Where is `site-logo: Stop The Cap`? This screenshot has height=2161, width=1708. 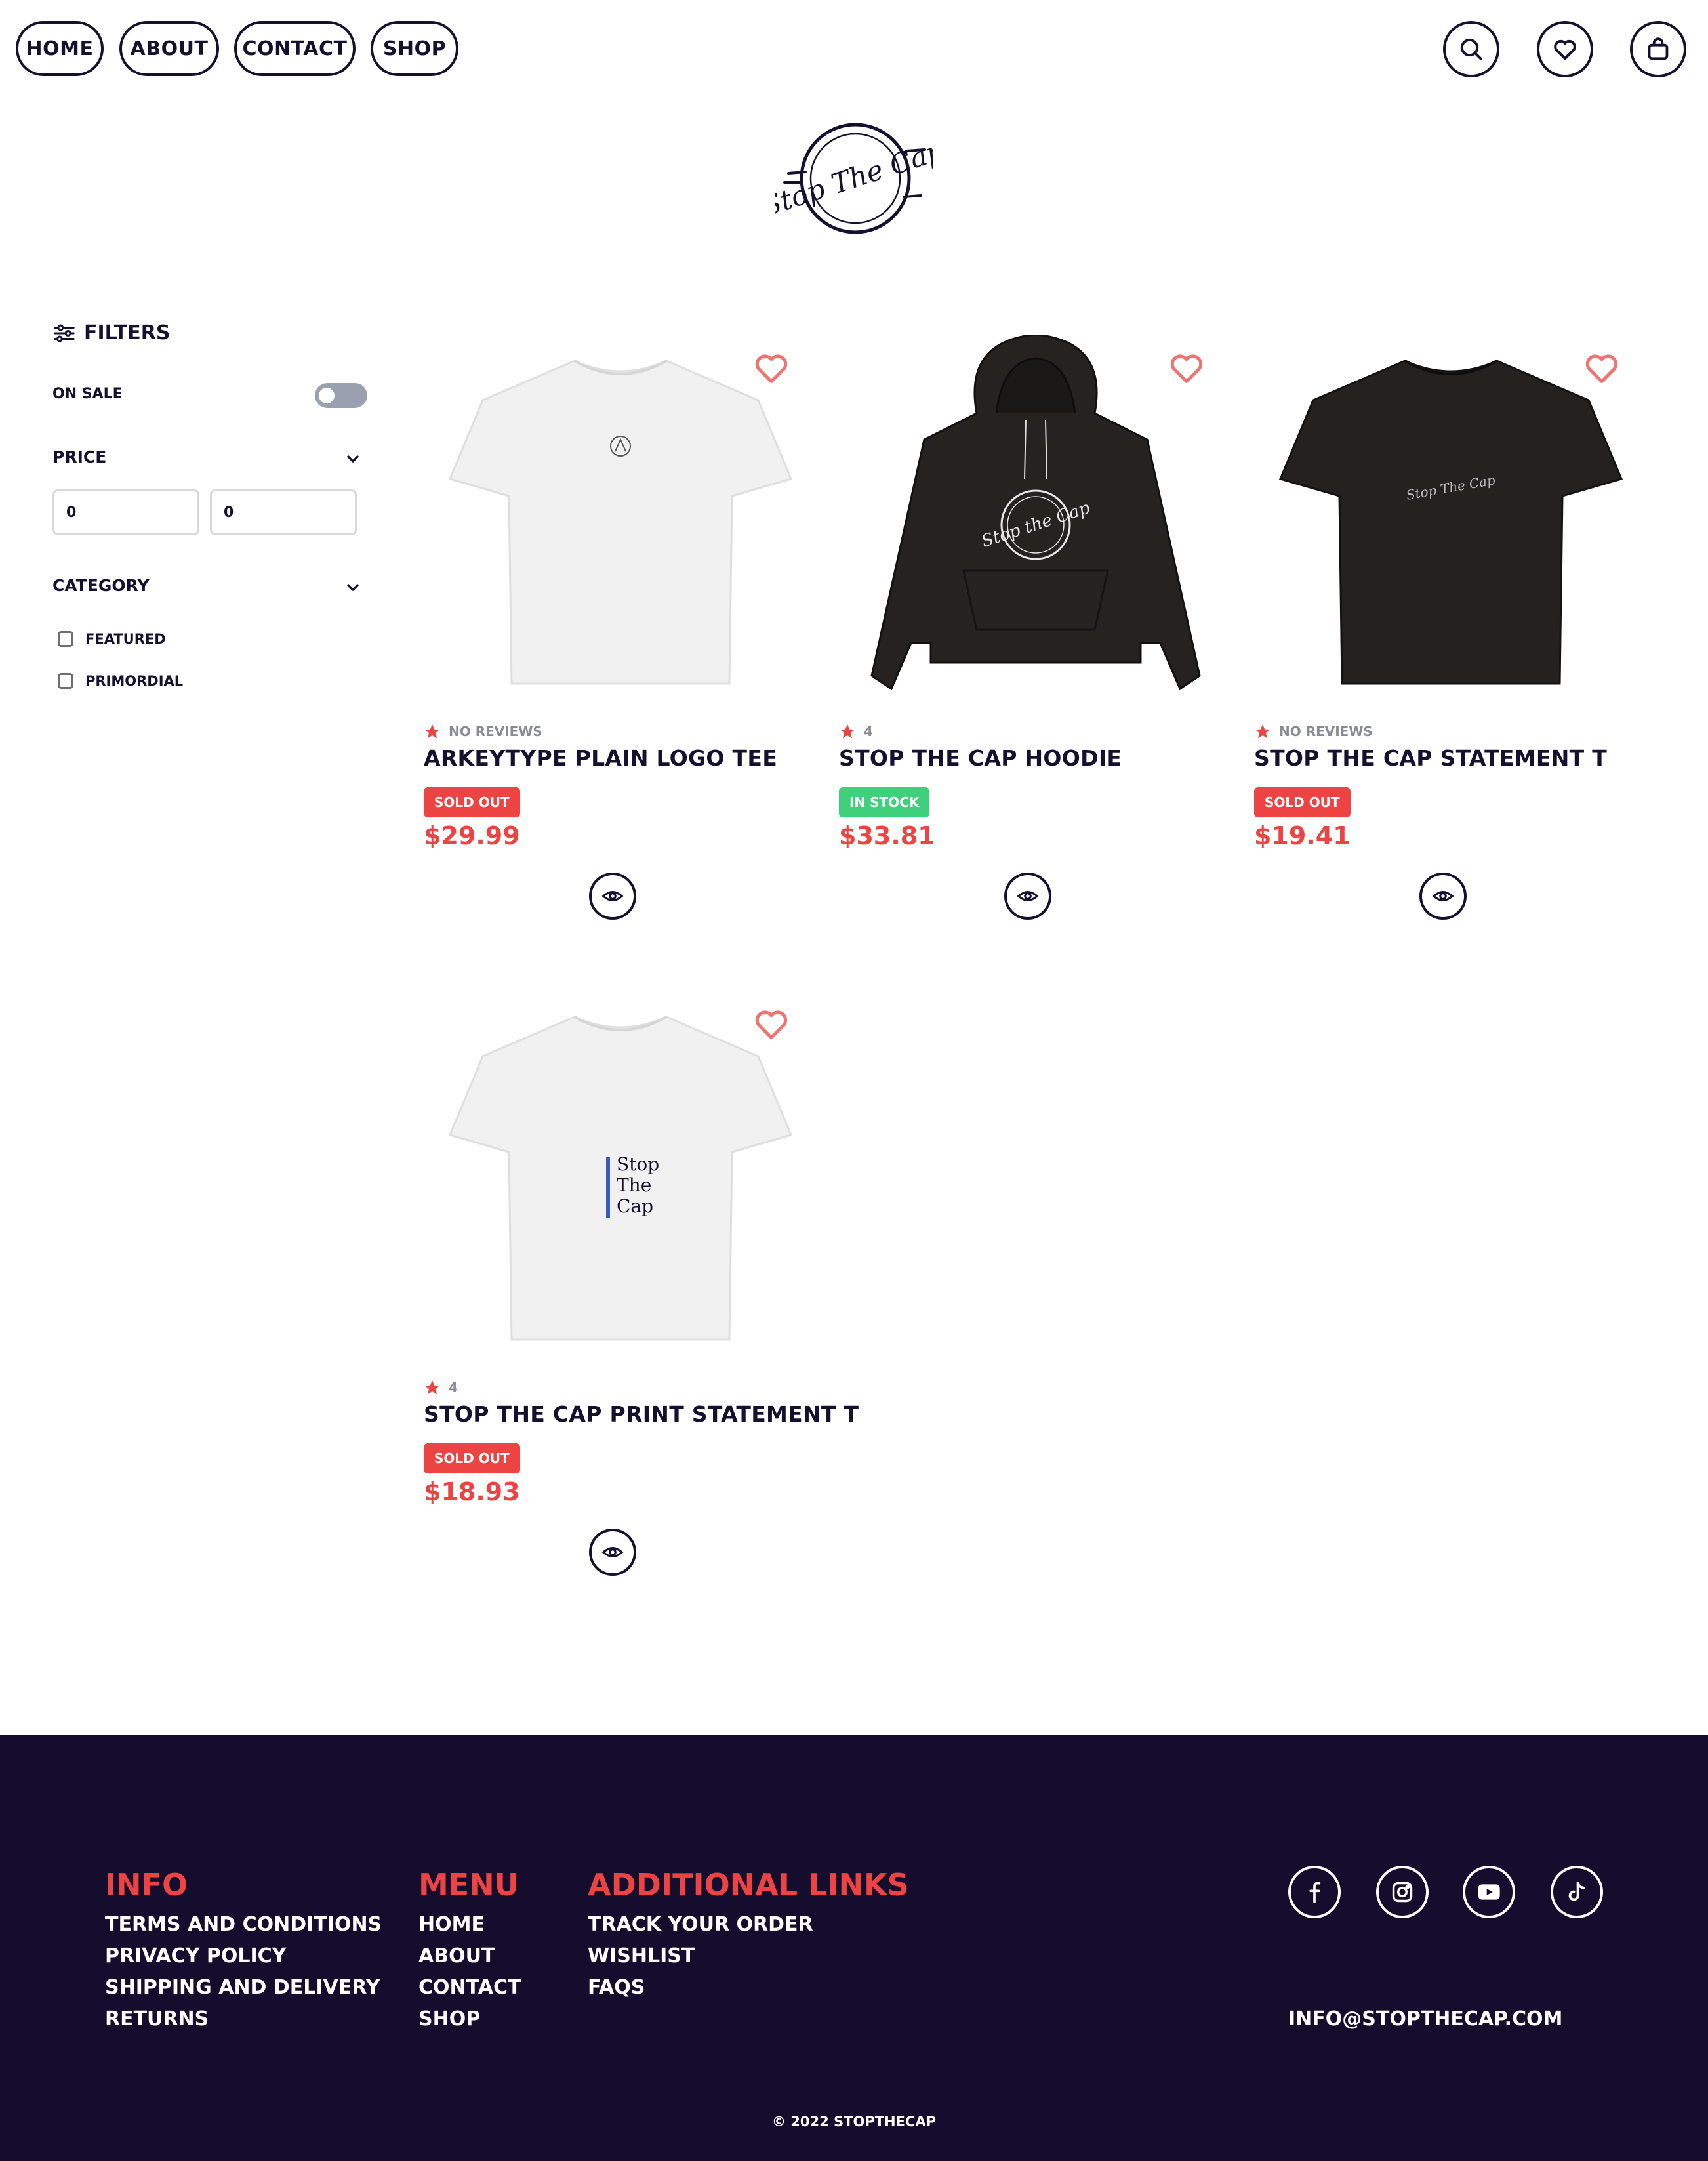
site-logo: Stop The Cap is located at coordinates (853, 178).